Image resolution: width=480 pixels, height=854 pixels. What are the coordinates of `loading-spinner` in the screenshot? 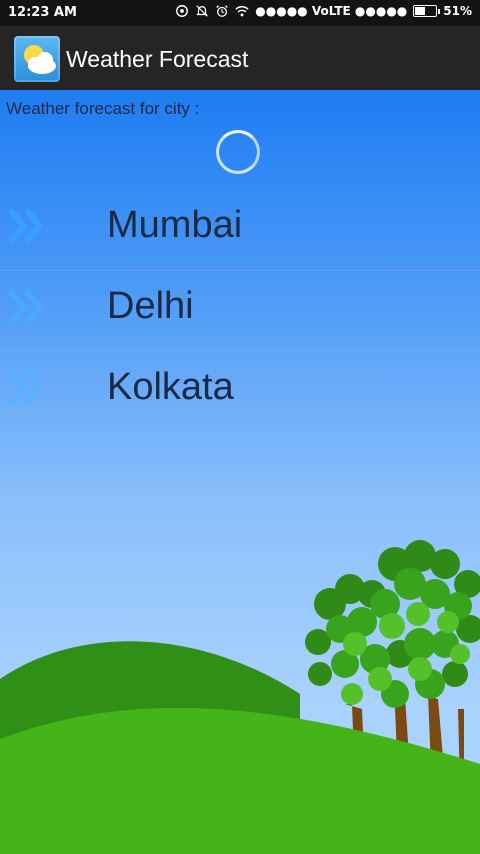 It's located at (238, 152).